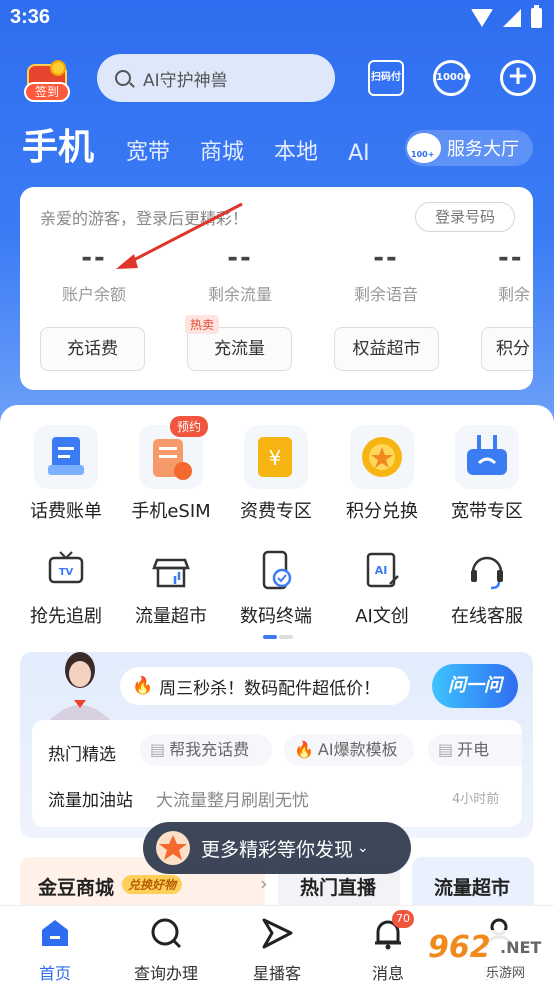  Describe the element at coordinates (276, 570) in the screenshot. I see `device-icon` at that location.